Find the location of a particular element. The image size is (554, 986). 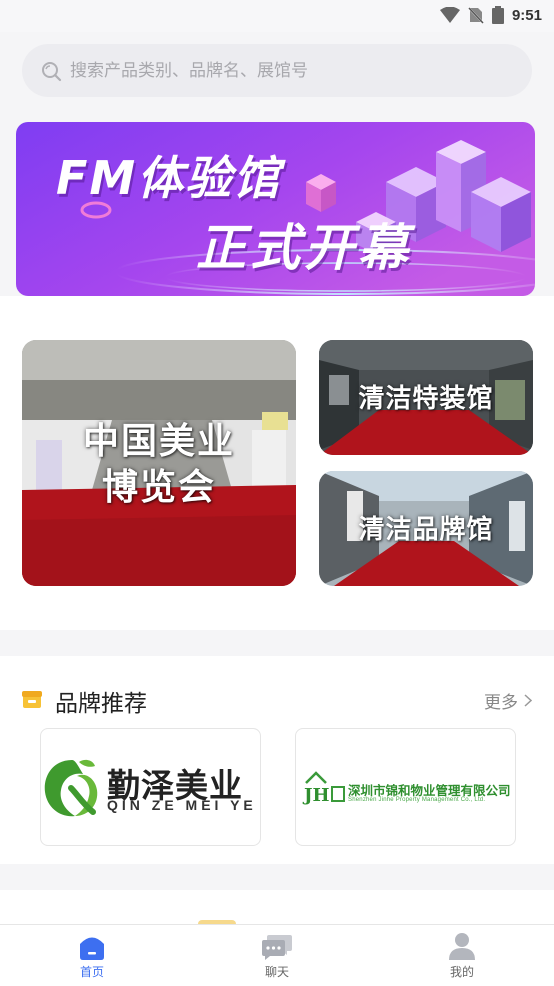

more-brands-link: 更多 is located at coordinates (508, 700).